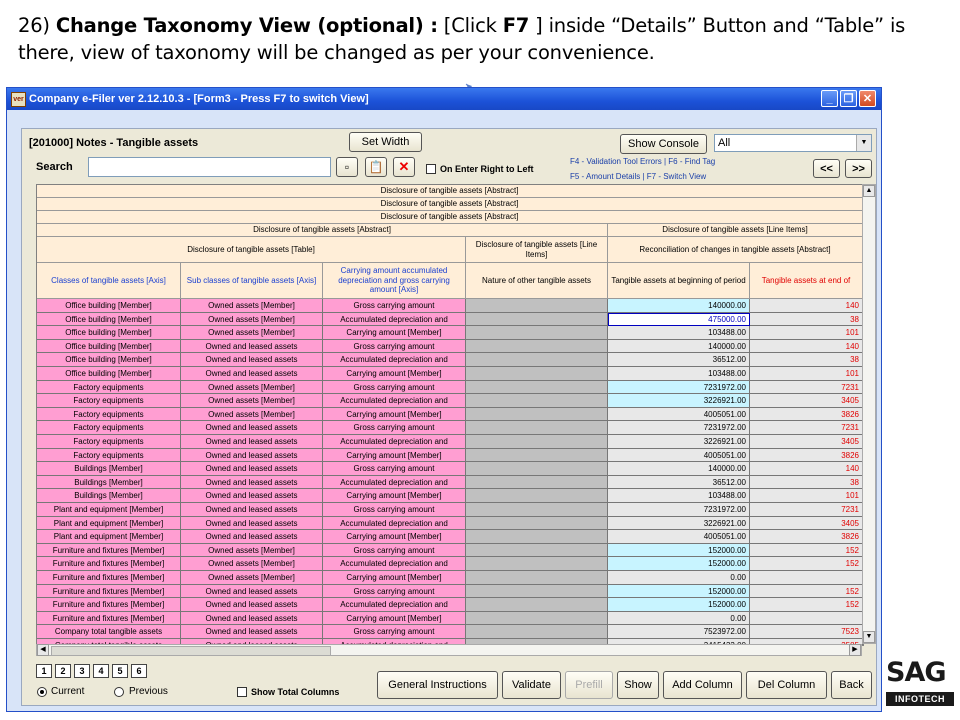 The width and height of the screenshot is (960, 720). I want to click on vertical-scrollbar: ▲ ▼, so click(869, 414).